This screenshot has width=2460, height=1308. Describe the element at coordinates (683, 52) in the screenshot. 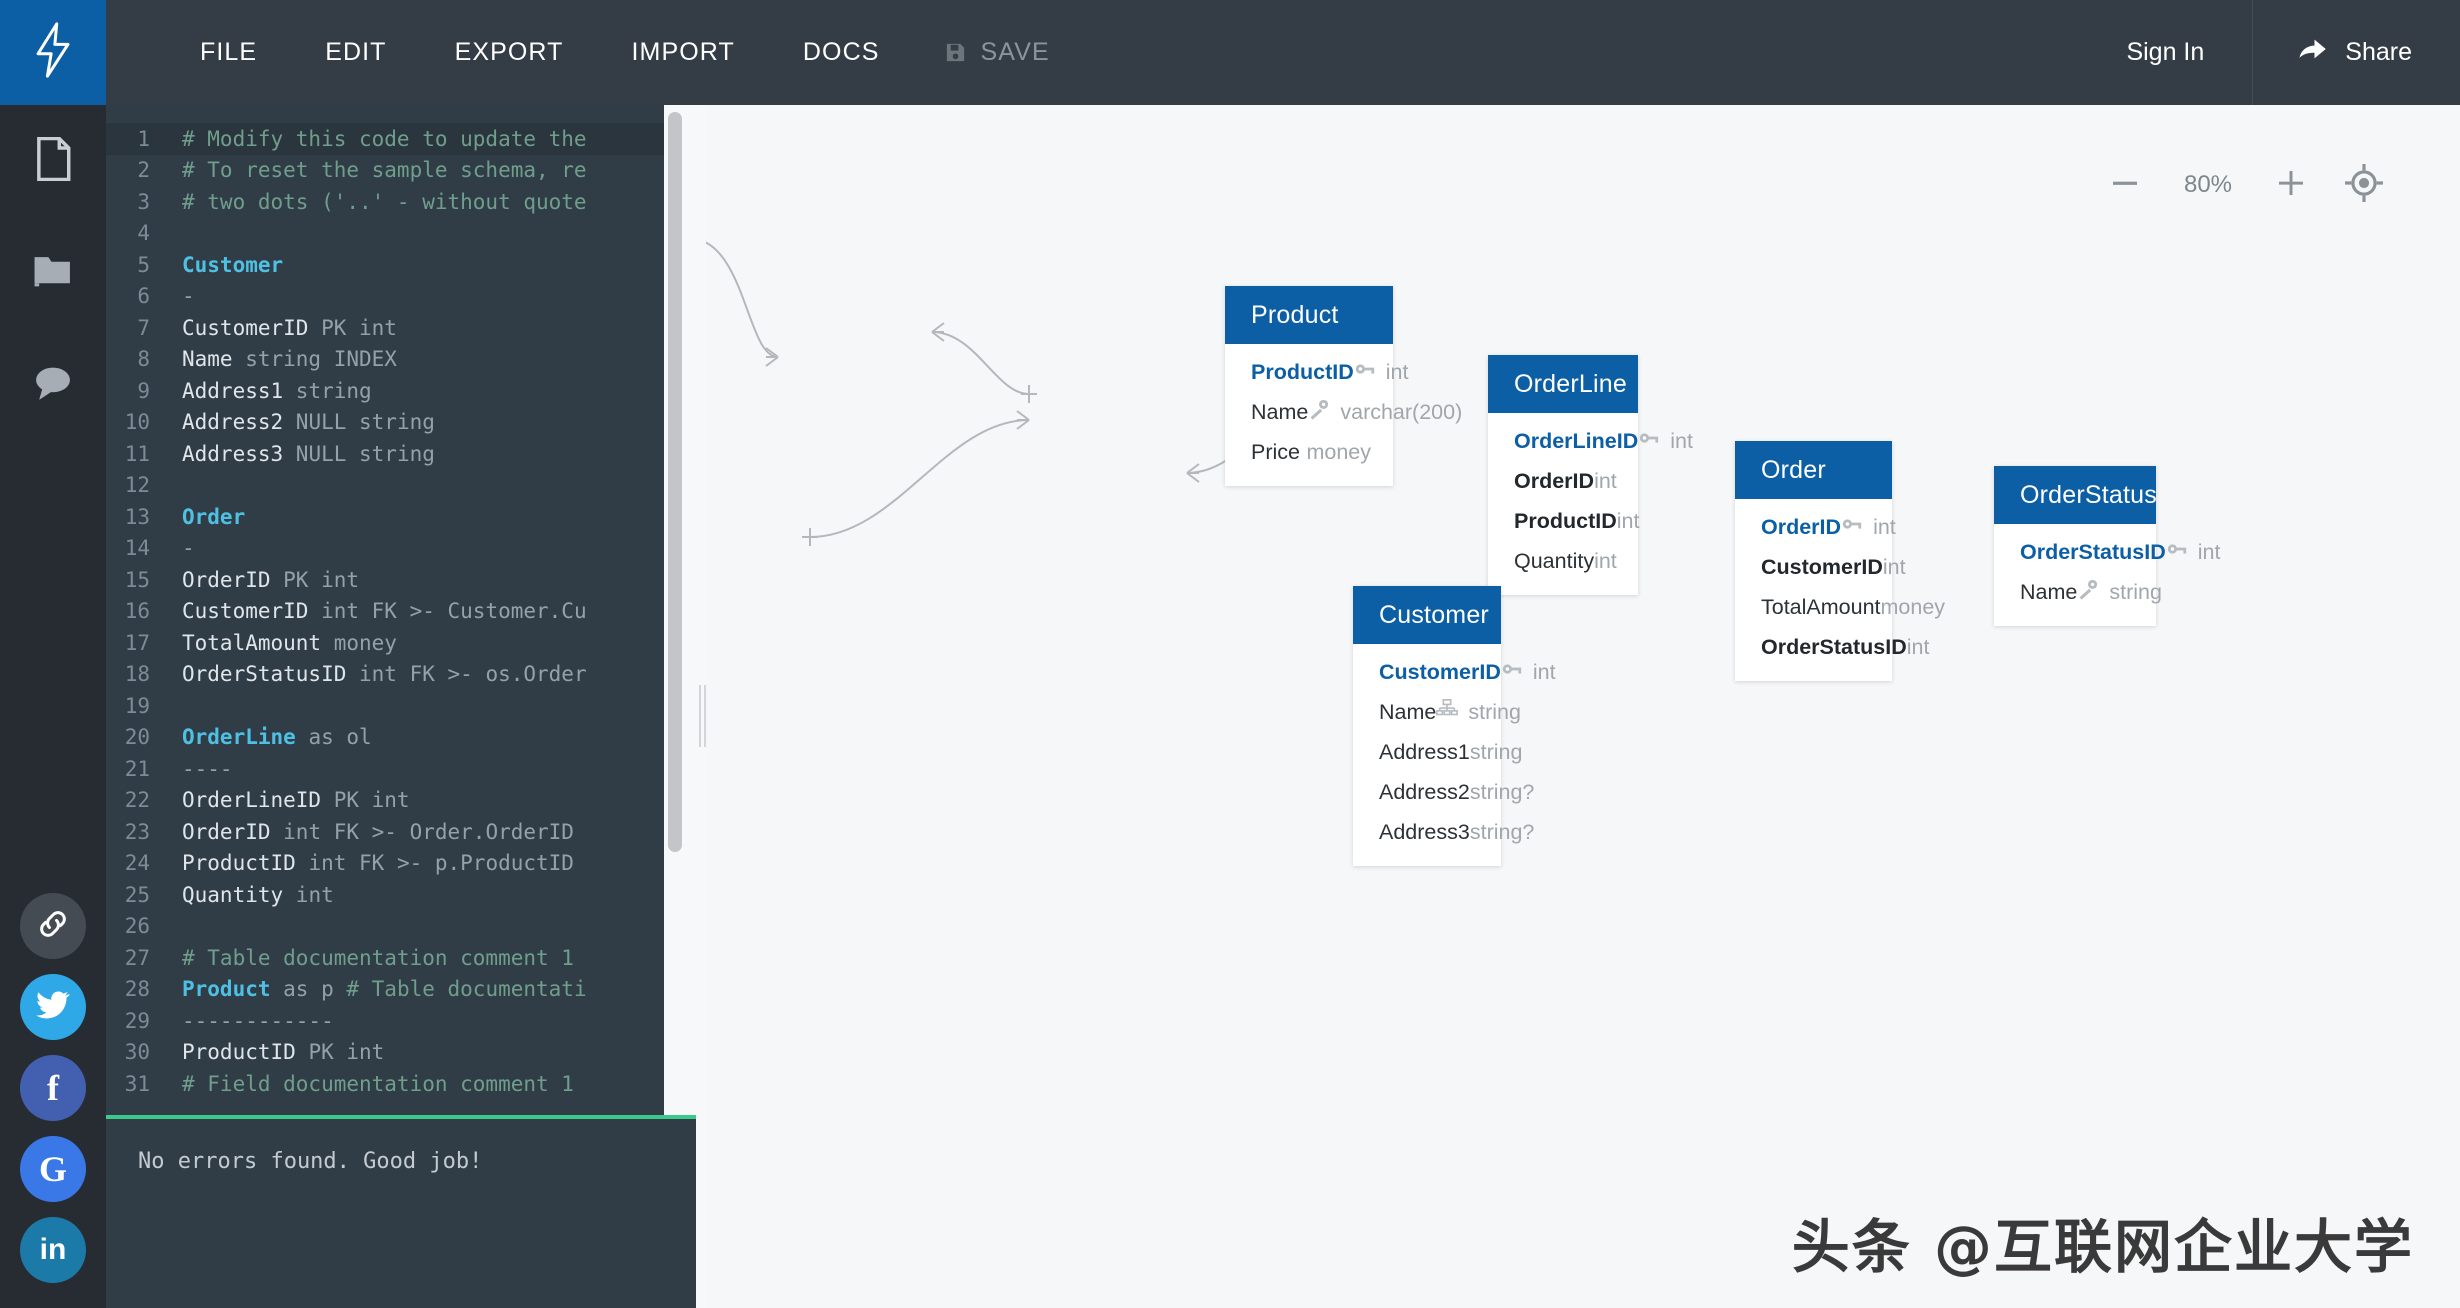

I see `menu-import: IMPORT` at that location.